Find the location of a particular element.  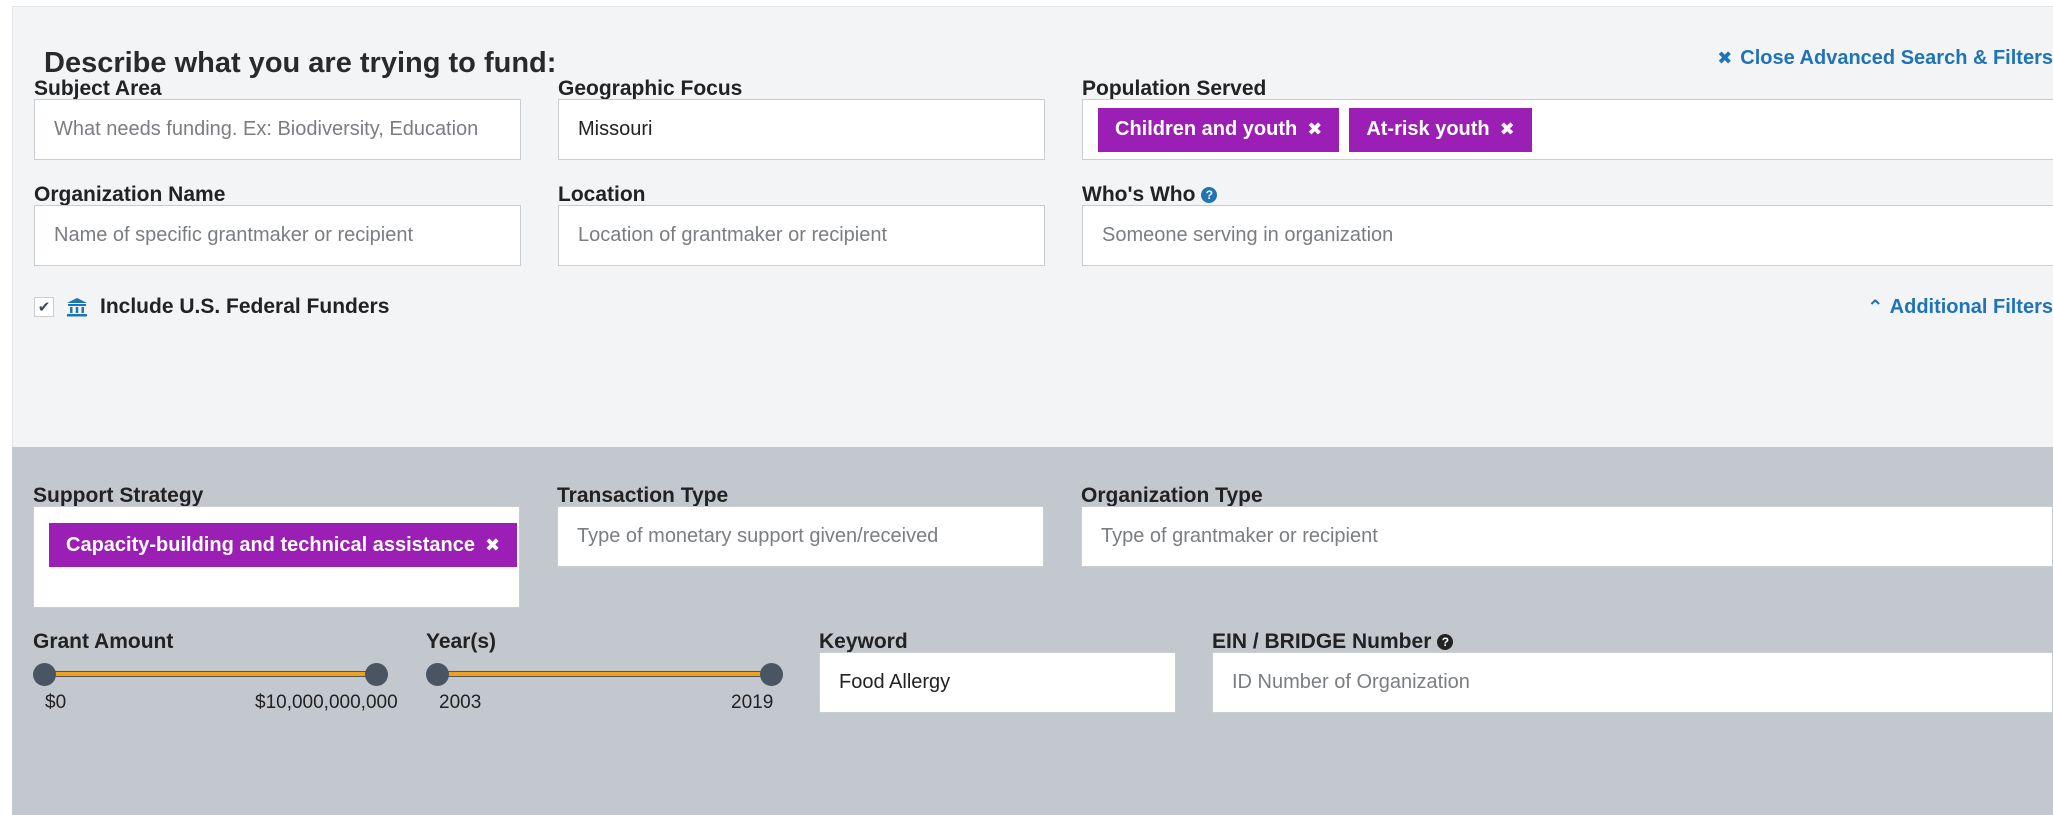

population-served-input: Children and youth ✖ At-risk youth ✖ is located at coordinates (1567, 129).